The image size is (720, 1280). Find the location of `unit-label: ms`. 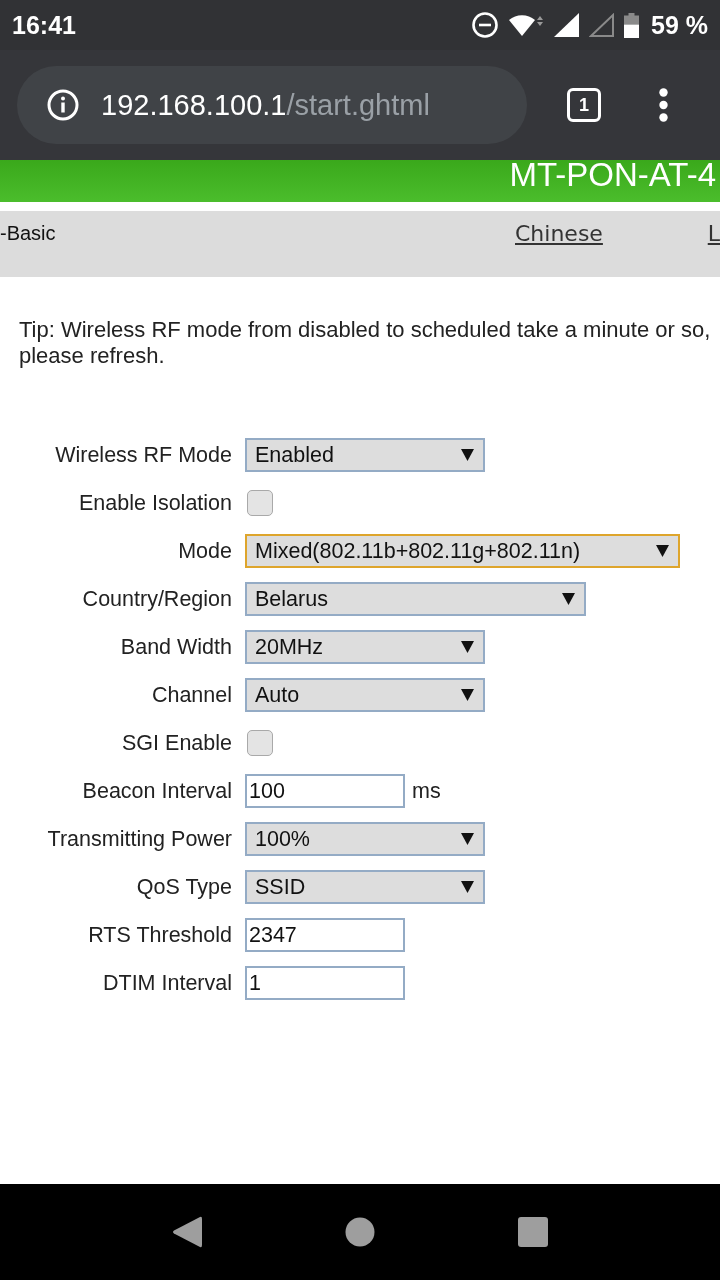

unit-label: ms is located at coordinates (426, 791).